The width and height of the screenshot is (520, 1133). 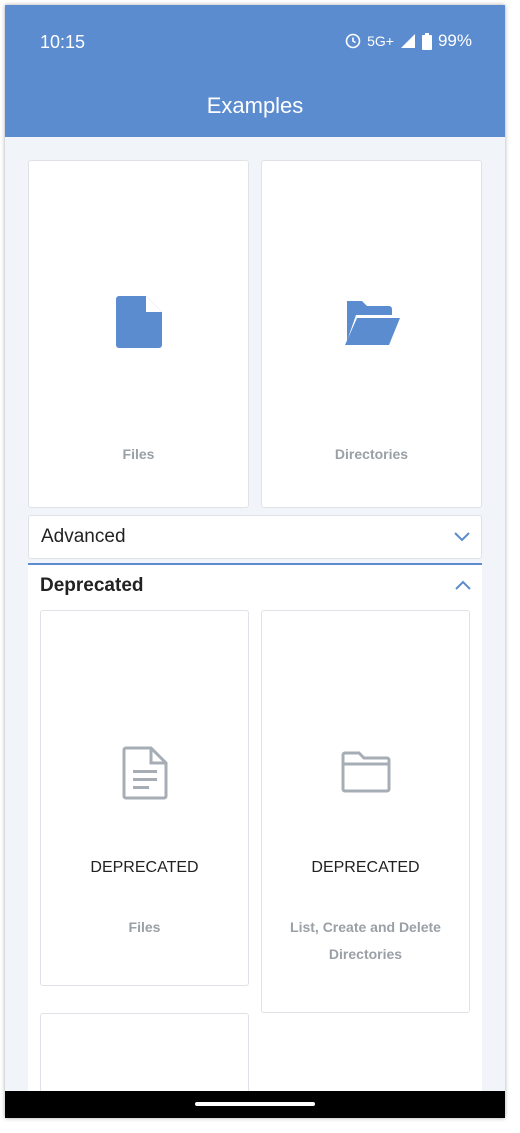 I want to click on folder-outline-icon, so click(x=365, y=772).